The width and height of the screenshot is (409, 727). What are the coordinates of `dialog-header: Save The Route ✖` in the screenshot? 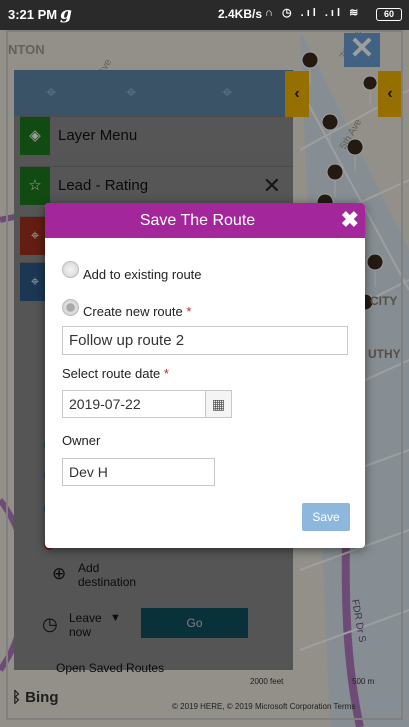 It's located at (205, 220).